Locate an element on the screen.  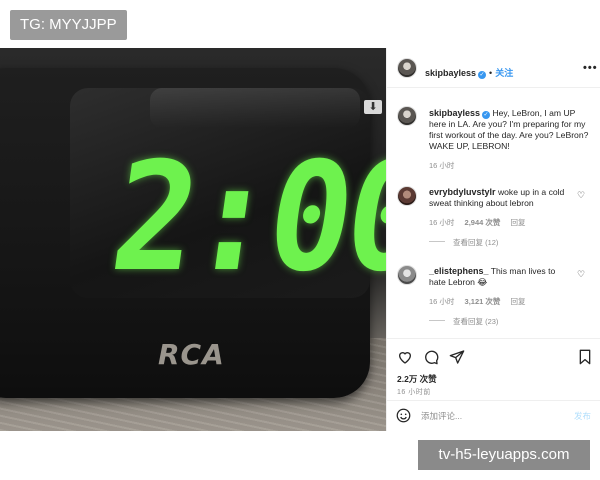
more-options-icon: ••• is located at coordinates (590, 68).